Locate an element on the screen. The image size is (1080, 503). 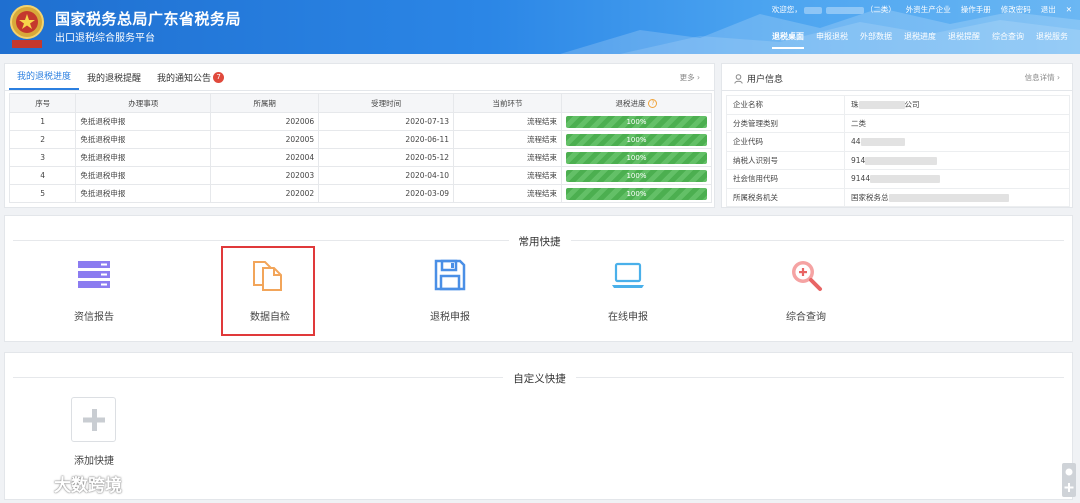
shortcut-data-self-check: 数据自检 is located at coordinates (268, 291).